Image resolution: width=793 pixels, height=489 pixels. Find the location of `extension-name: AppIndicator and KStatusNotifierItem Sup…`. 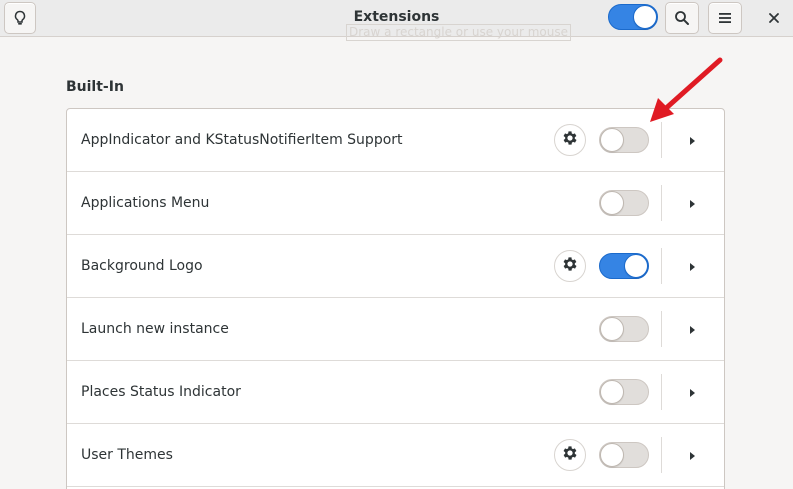

extension-name: AppIndicator and KStatusNotifierItem Sup… is located at coordinates (242, 140).